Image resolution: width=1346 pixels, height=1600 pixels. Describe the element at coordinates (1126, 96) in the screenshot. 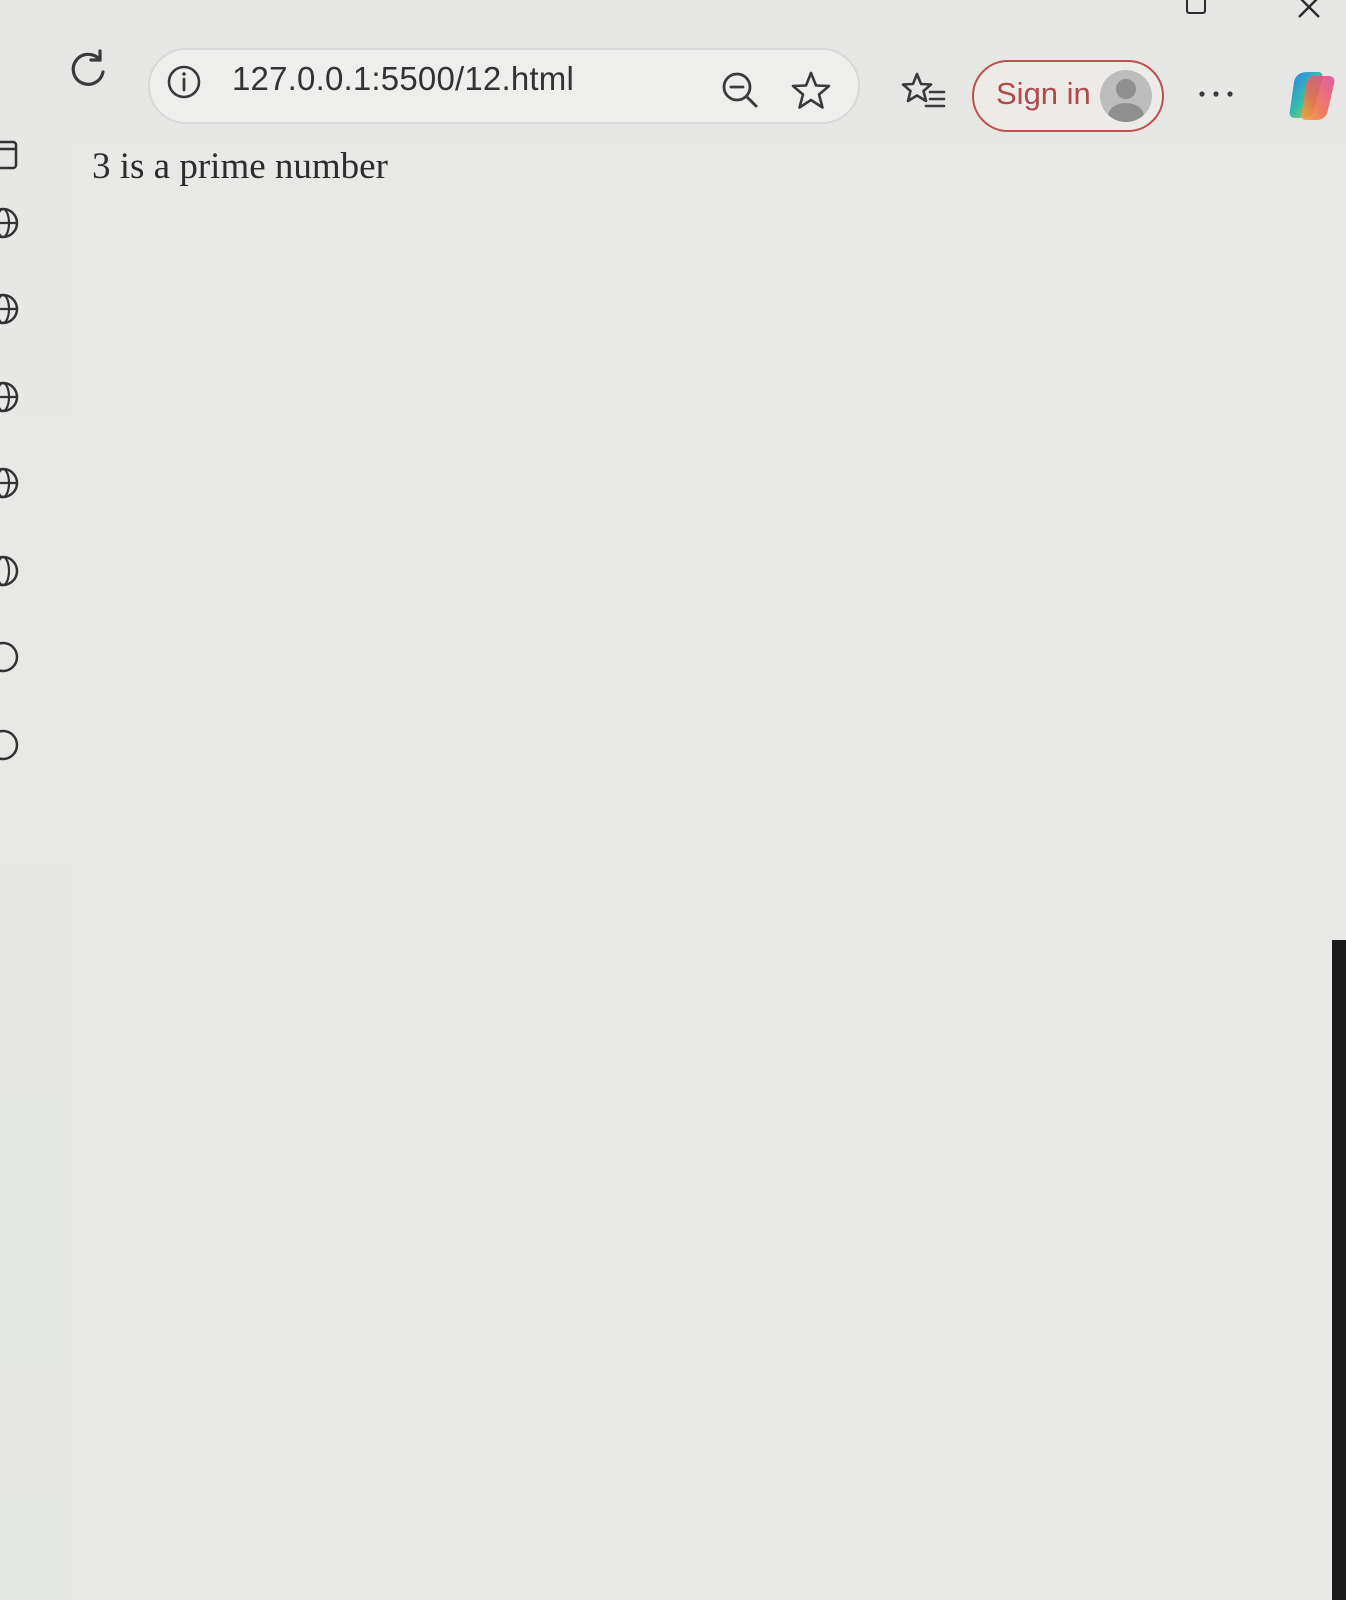

I see `avatar-icon` at that location.